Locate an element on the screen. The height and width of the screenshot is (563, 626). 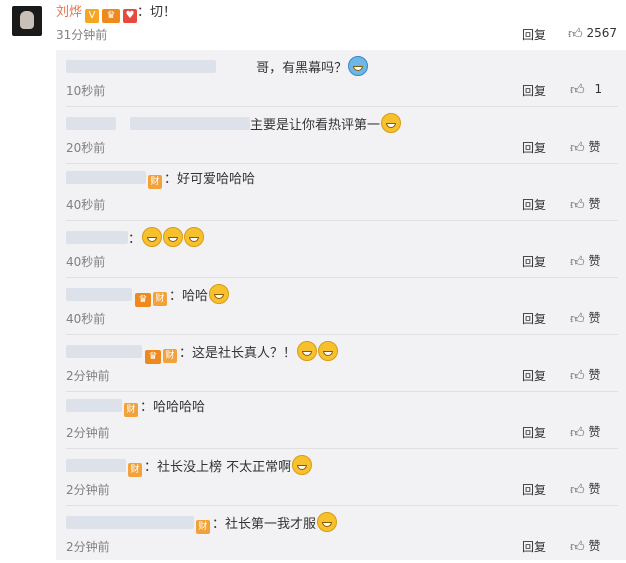
comment-item: ♛ 财：这是社长真人？！ 2分钟前 回复 👍︎ 赞 is located at coordinates (341, 363).